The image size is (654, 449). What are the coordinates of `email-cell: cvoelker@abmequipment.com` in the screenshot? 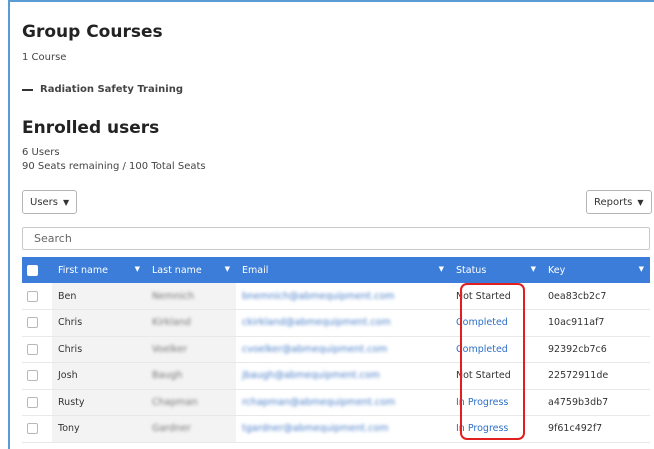 It's located at (343, 349).